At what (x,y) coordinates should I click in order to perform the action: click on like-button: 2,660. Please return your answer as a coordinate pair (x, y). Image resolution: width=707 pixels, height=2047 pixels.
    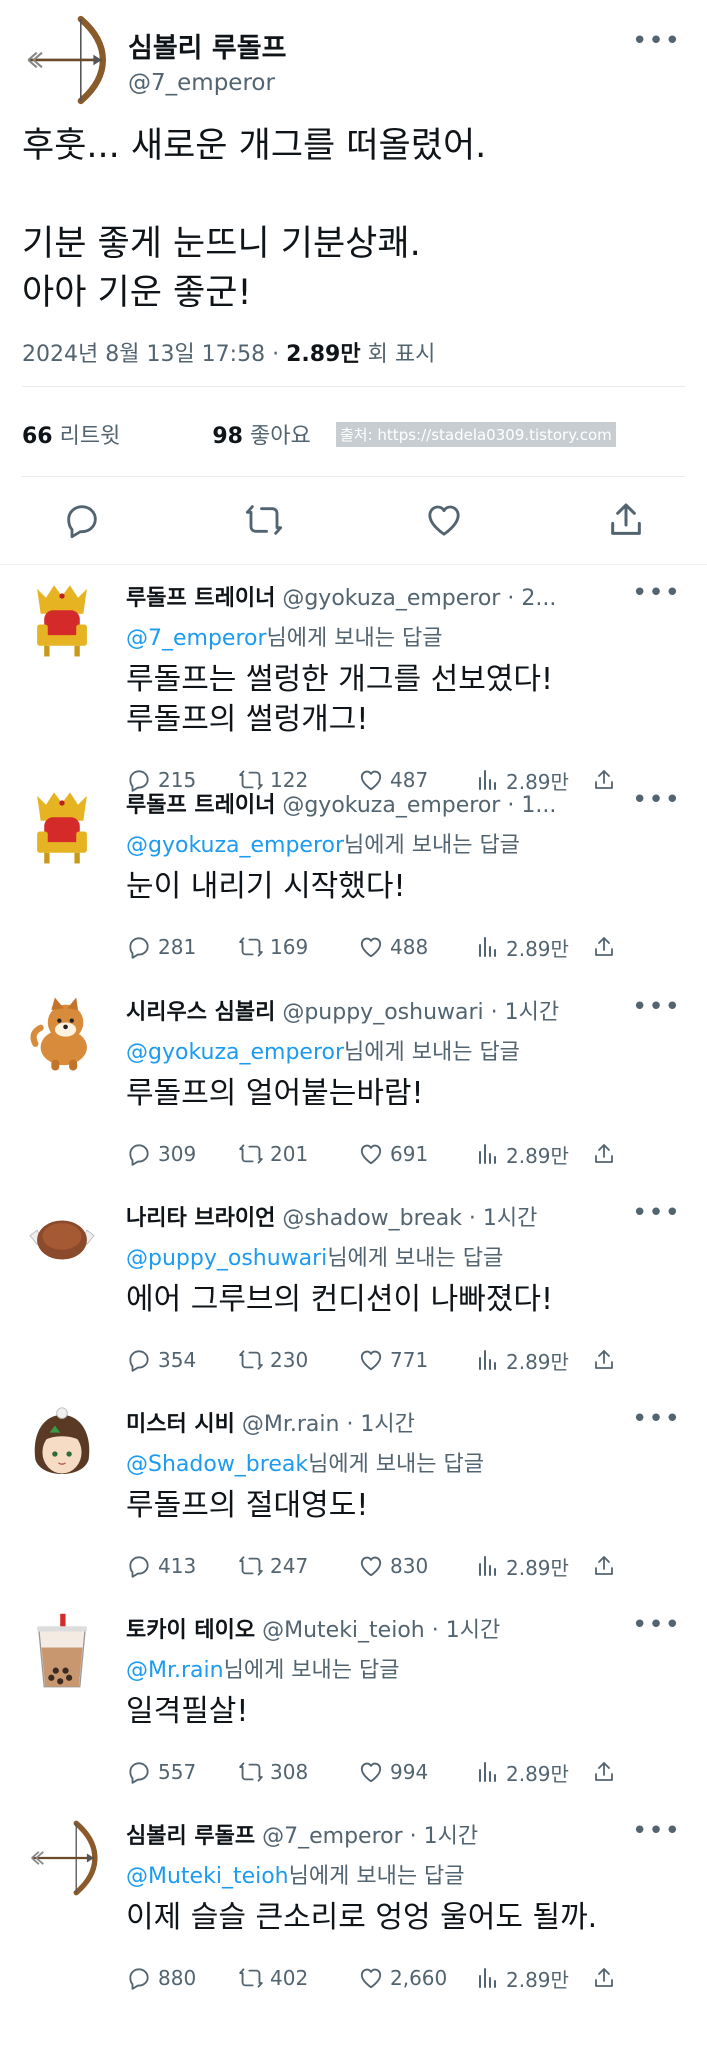
    Looking at the image, I should click on (402, 1978).